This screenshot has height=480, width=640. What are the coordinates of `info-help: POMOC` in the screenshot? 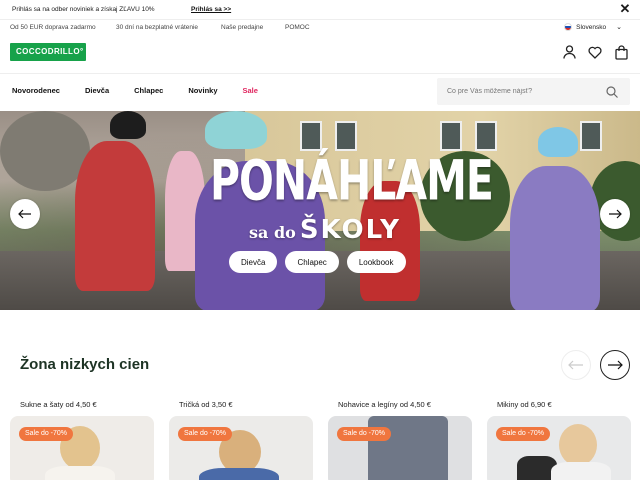 It's located at (297, 27).